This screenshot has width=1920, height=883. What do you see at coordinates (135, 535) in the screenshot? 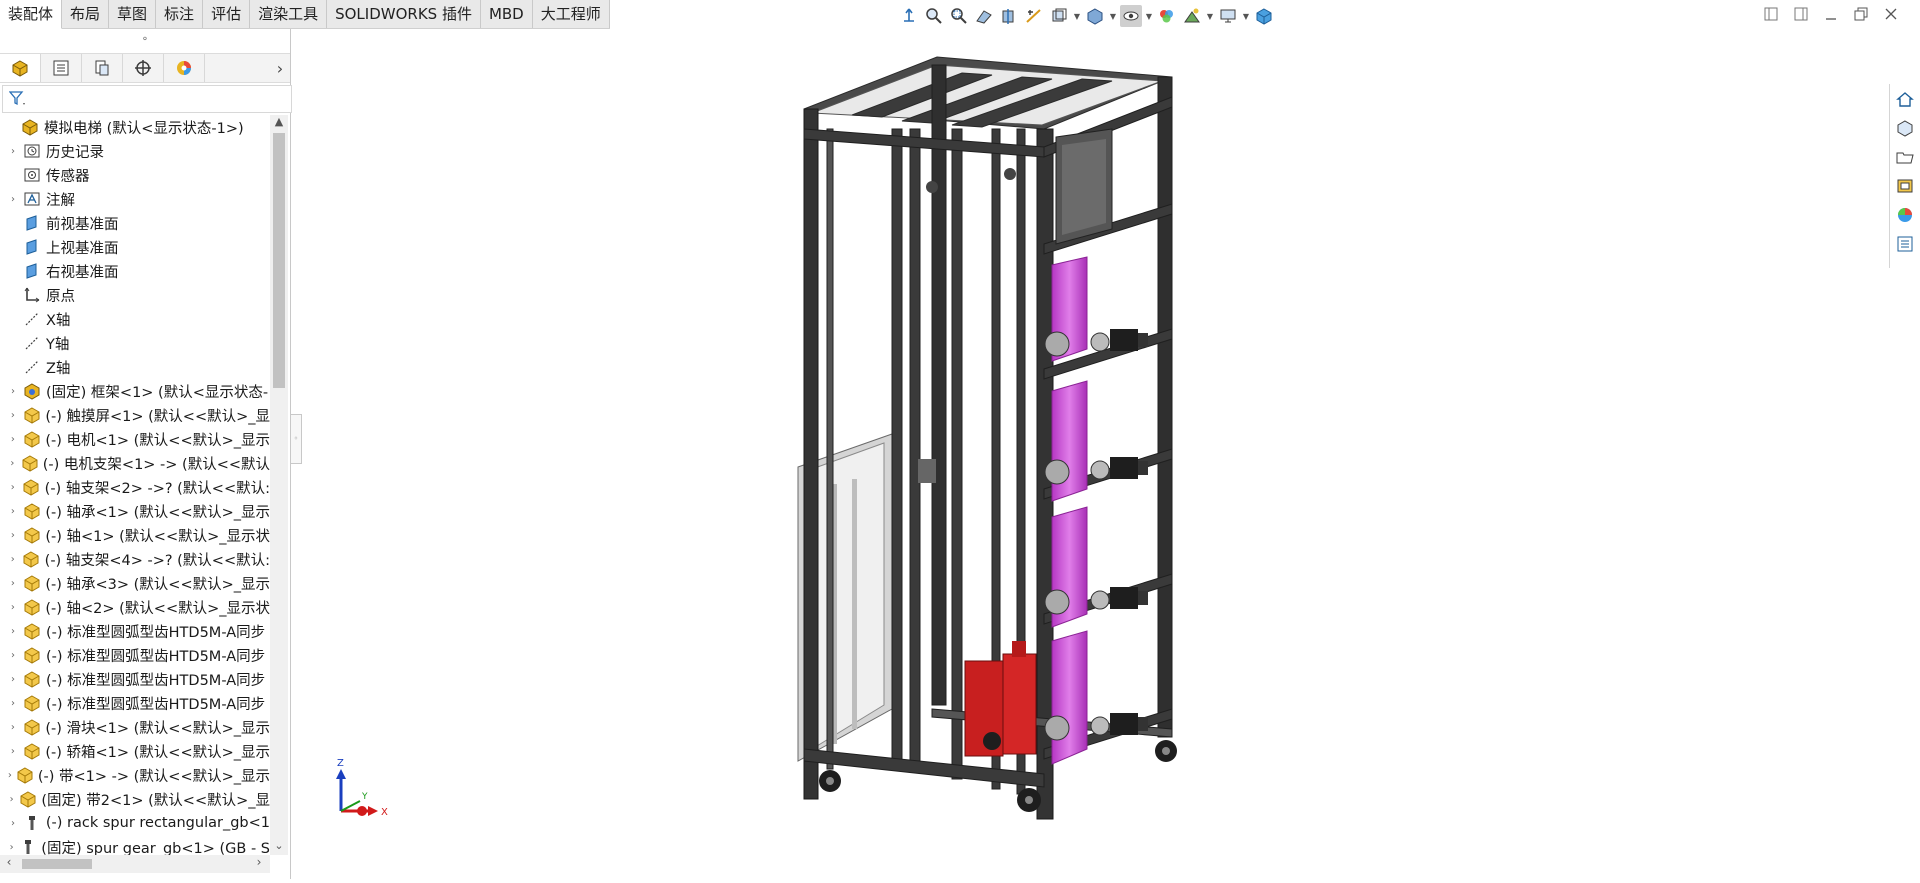
I see `tree-item: › (-) 轴<1> (默认<<默认>_显示状` at bounding box center [135, 535].